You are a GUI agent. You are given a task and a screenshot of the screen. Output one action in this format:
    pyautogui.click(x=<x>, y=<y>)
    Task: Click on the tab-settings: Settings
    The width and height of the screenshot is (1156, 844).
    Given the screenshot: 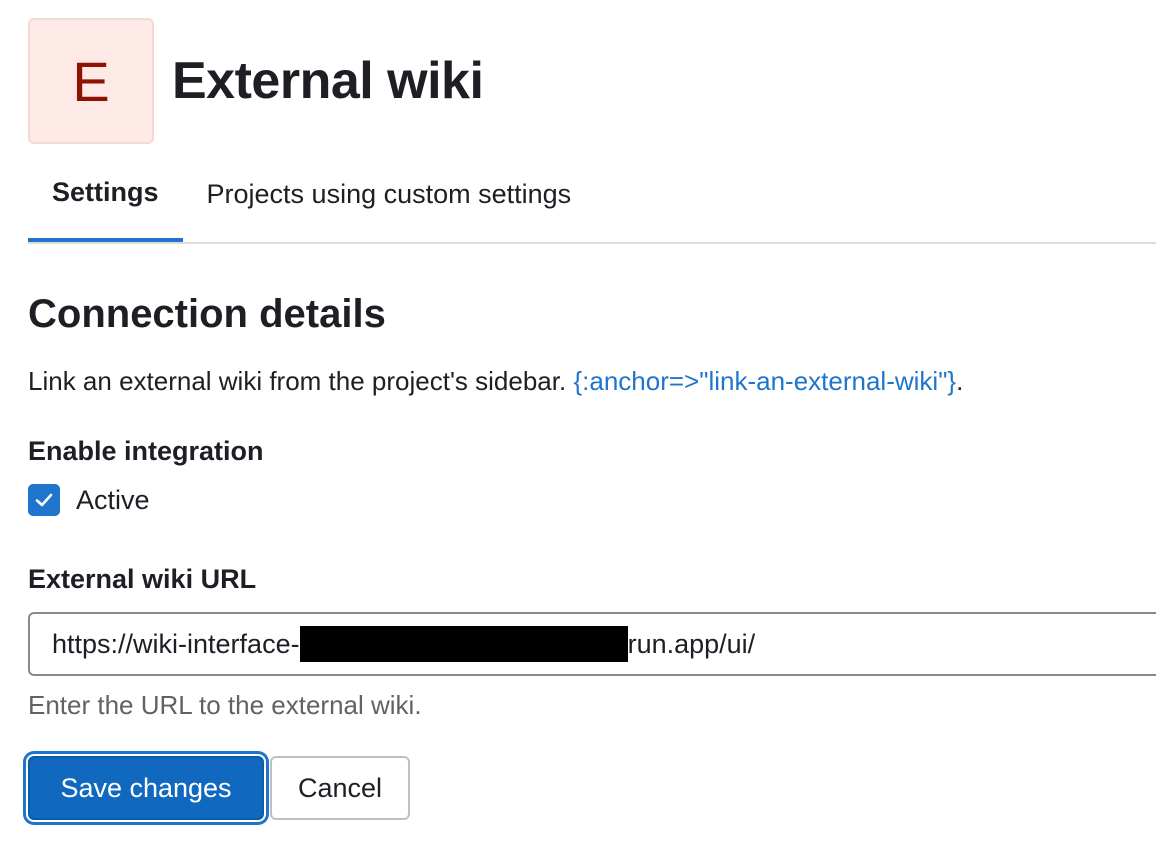 What is the action you would take?
    pyautogui.click(x=105, y=202)
    